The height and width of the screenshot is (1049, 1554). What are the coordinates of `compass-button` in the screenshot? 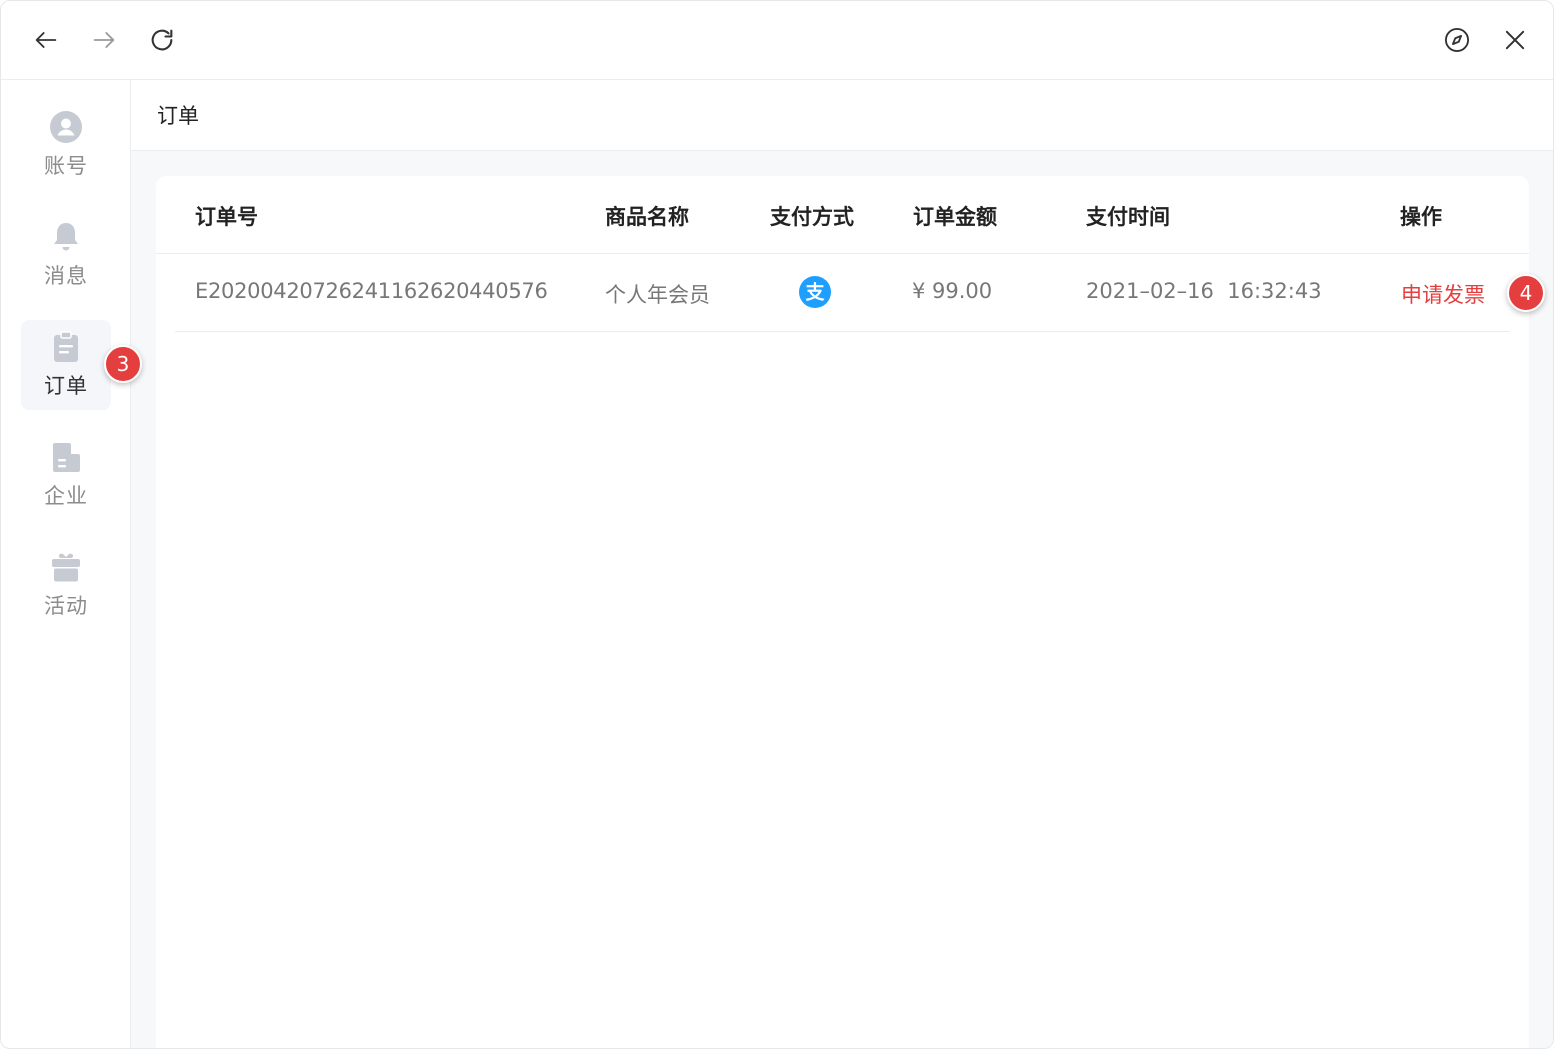 It's located at (1457, 40).